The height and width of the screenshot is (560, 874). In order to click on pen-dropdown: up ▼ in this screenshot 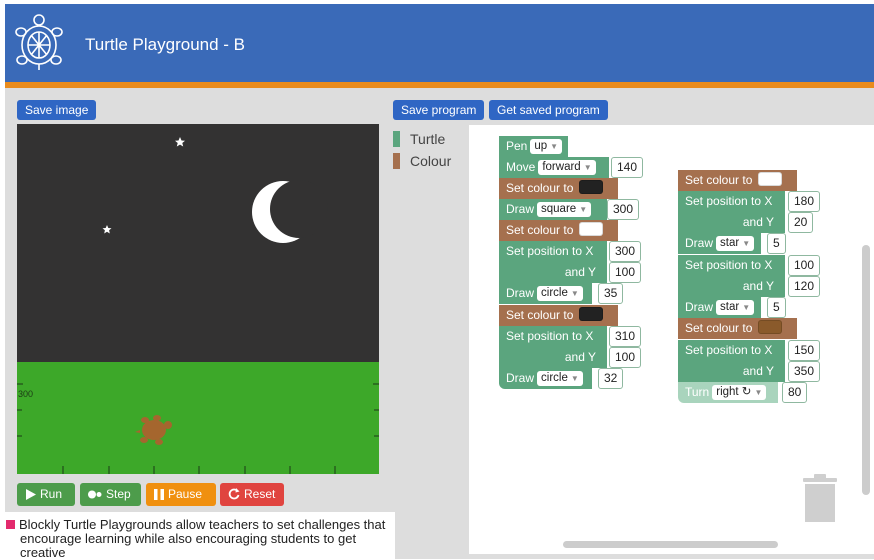, I will do `click(546, 146)`.